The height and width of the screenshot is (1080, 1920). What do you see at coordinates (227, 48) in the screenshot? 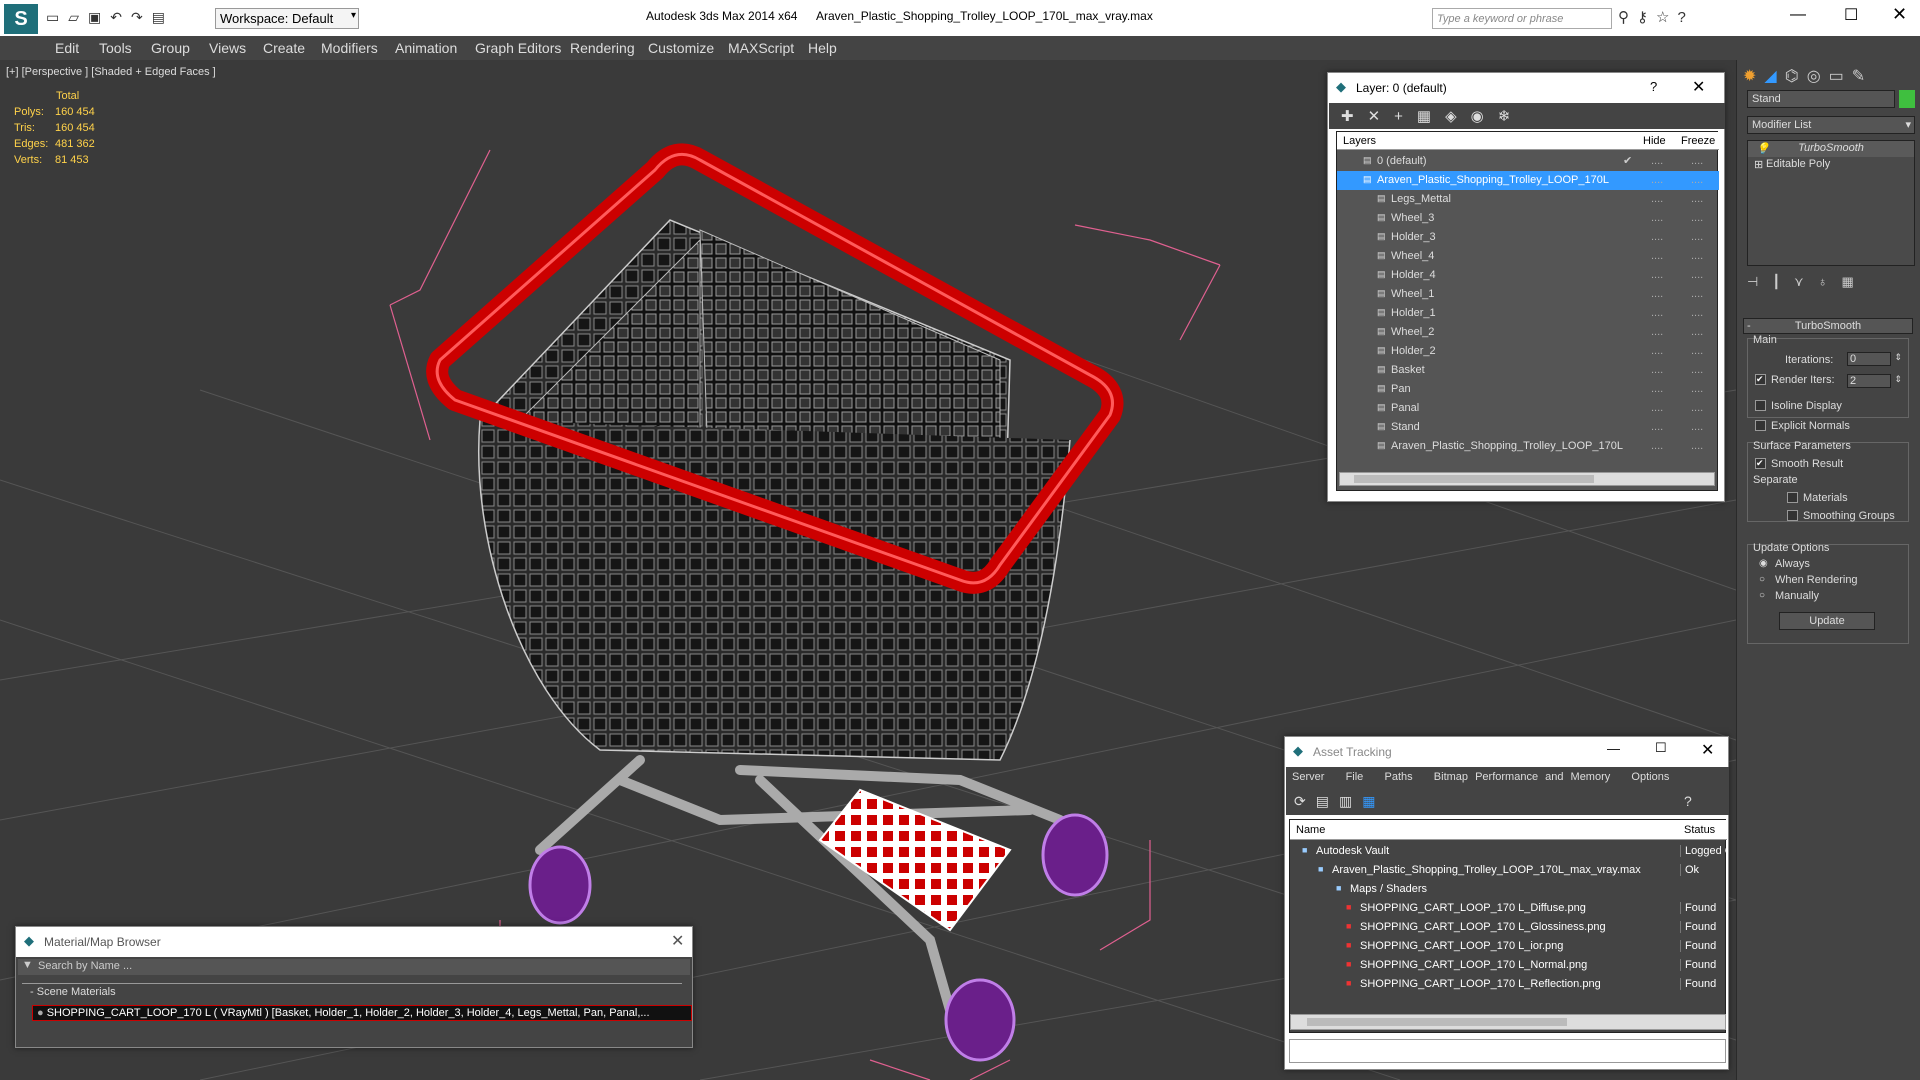
I see `menu-views: Views` at bounding box center [227, 48].